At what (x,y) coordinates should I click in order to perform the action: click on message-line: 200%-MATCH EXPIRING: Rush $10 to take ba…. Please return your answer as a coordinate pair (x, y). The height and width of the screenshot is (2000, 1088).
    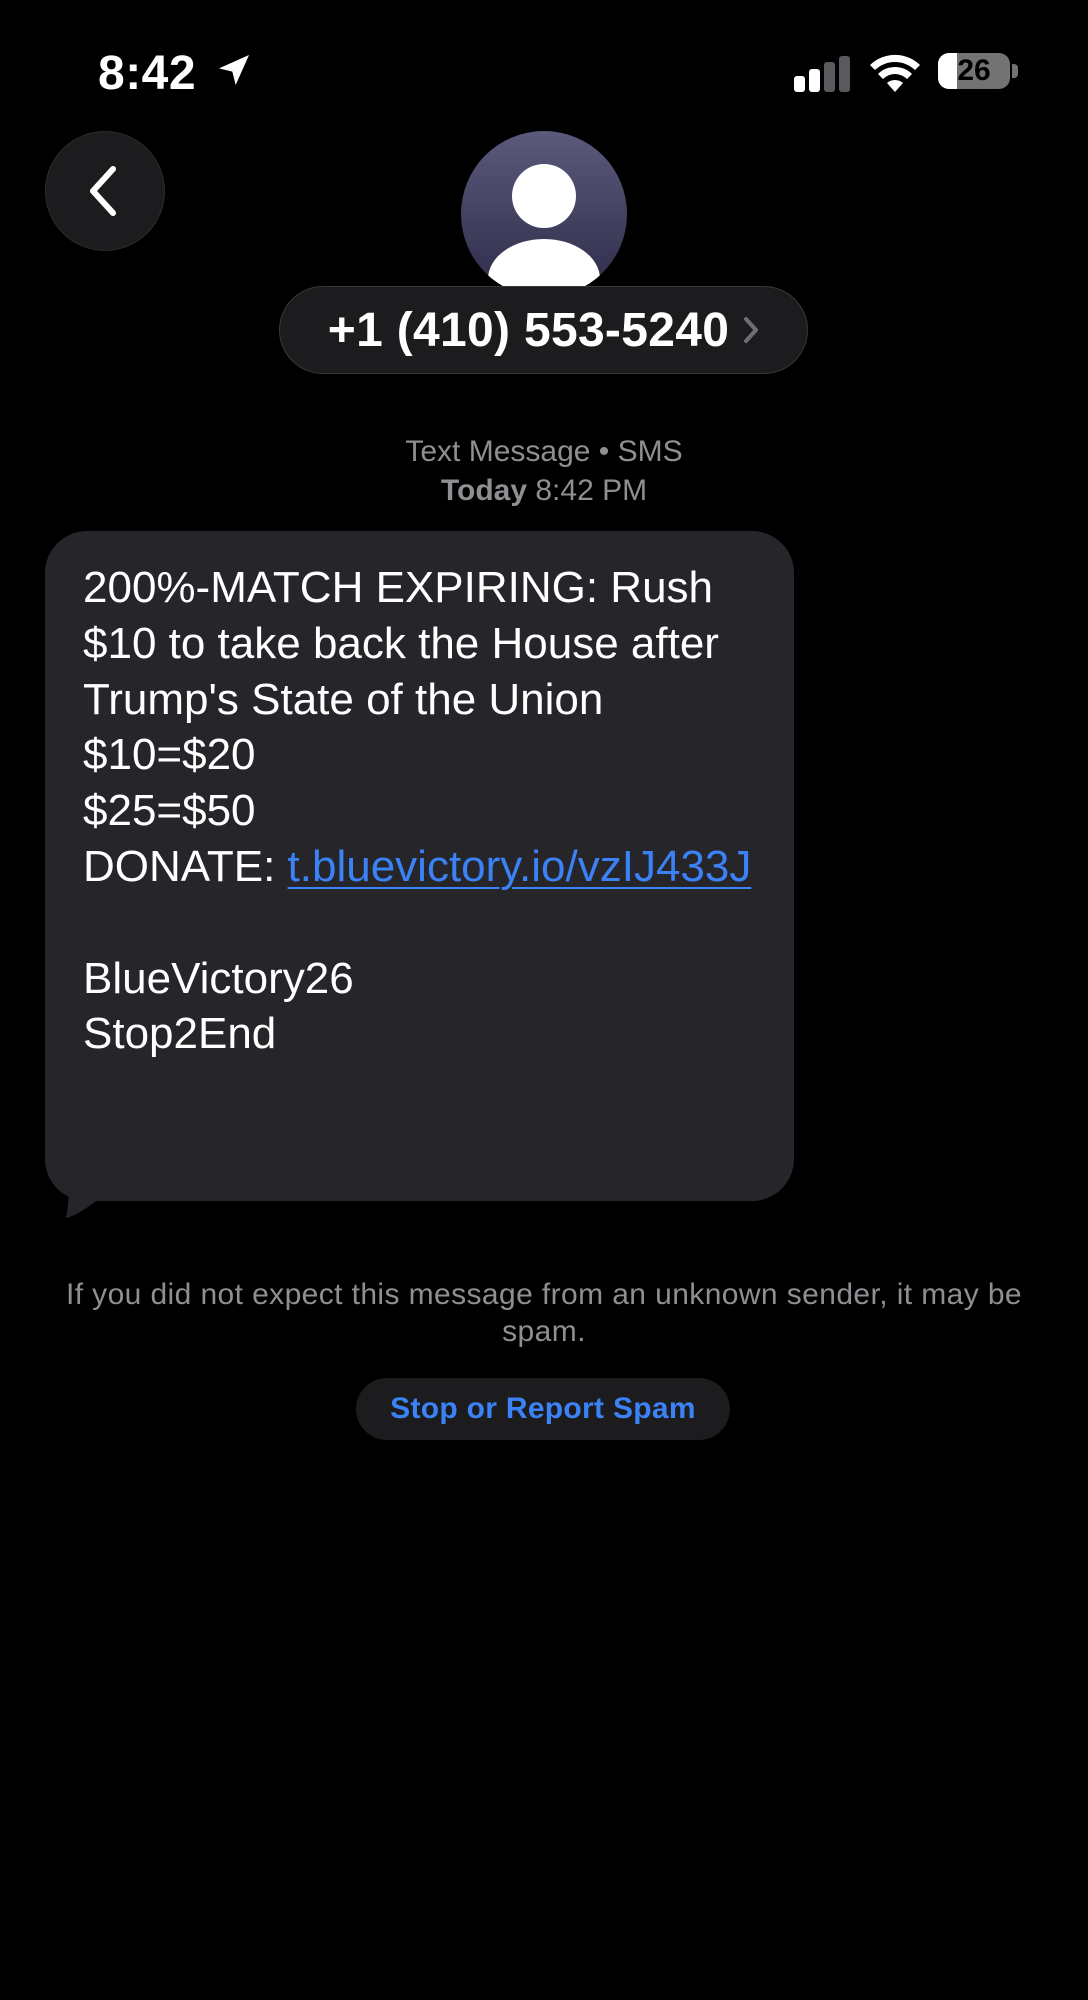
    Looking at the image, I should click on (407, 643).